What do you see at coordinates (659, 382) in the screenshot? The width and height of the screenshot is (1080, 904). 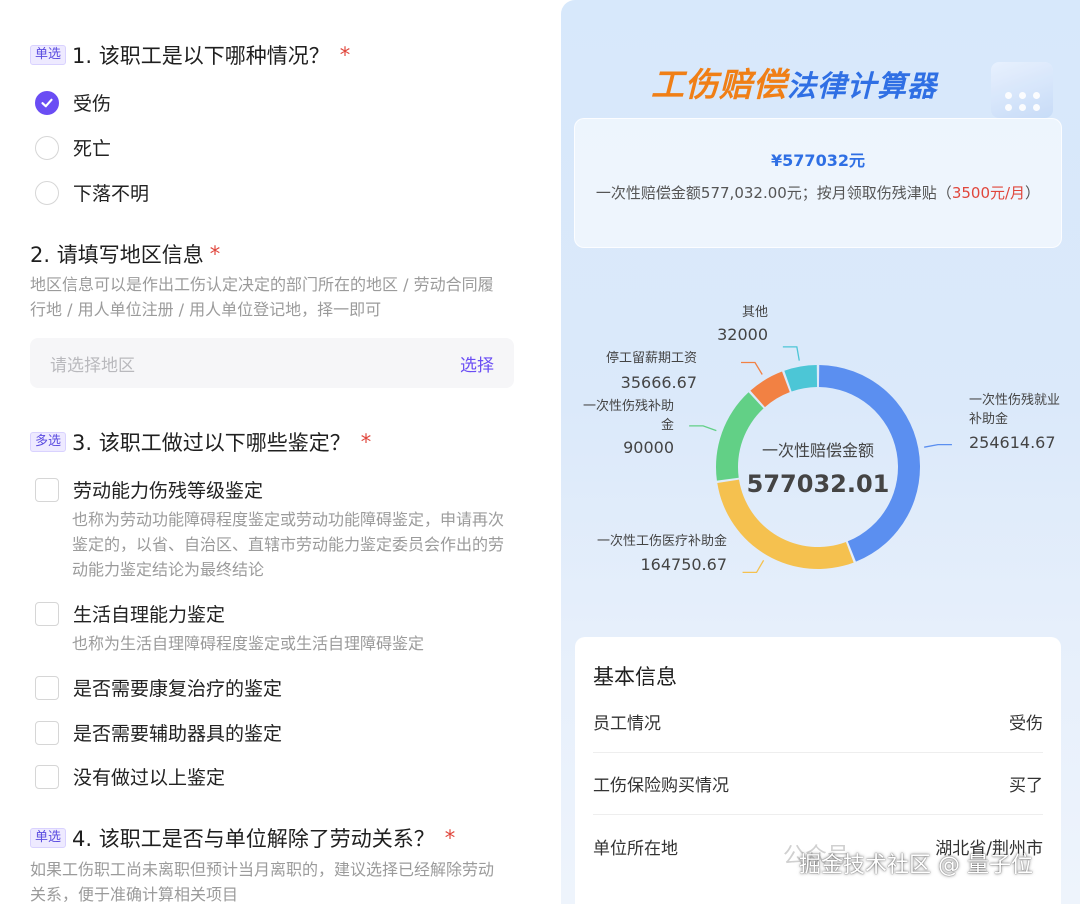 I see `slice-value-4: 35666.67` at bounding box center [659, 382].